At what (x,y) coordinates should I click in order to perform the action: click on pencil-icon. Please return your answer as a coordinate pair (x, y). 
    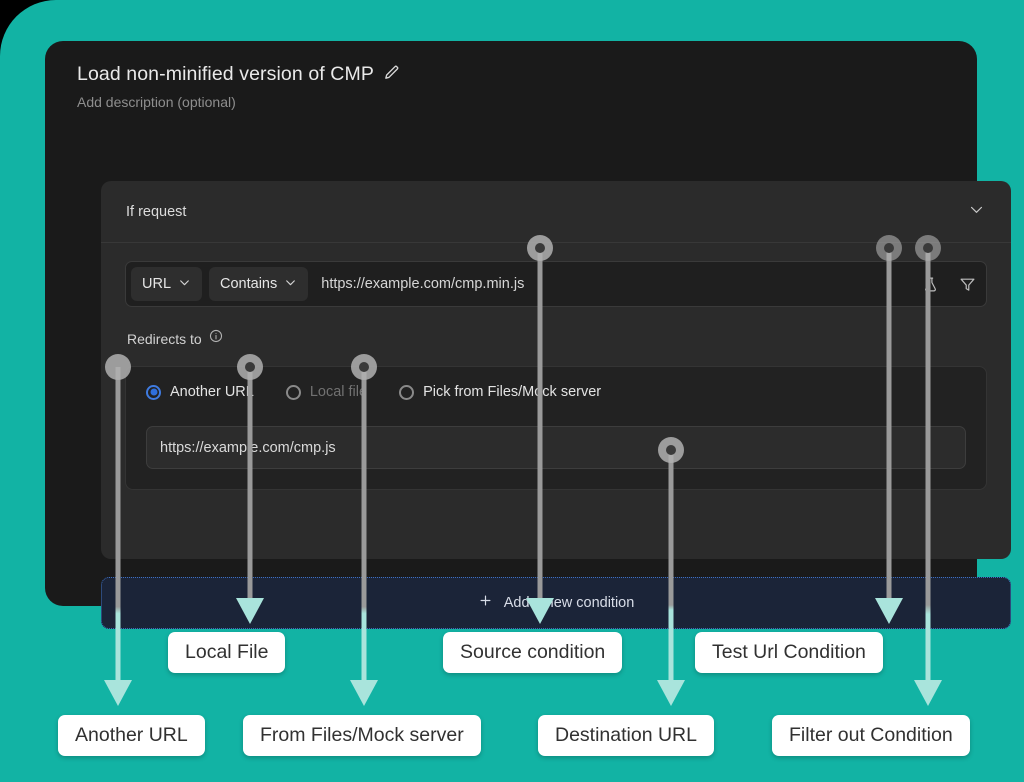
    Looking at the image, I should click on (391, 75).